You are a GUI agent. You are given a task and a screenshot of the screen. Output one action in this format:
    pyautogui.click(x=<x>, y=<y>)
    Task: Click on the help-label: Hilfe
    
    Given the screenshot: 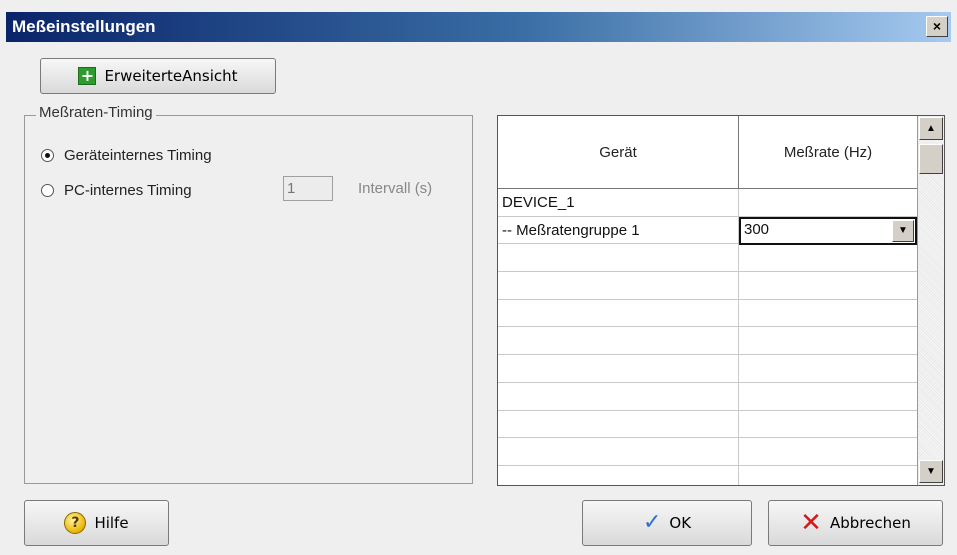 What is the action you would take?
    pyautogui.click(x=111, y=523)
    